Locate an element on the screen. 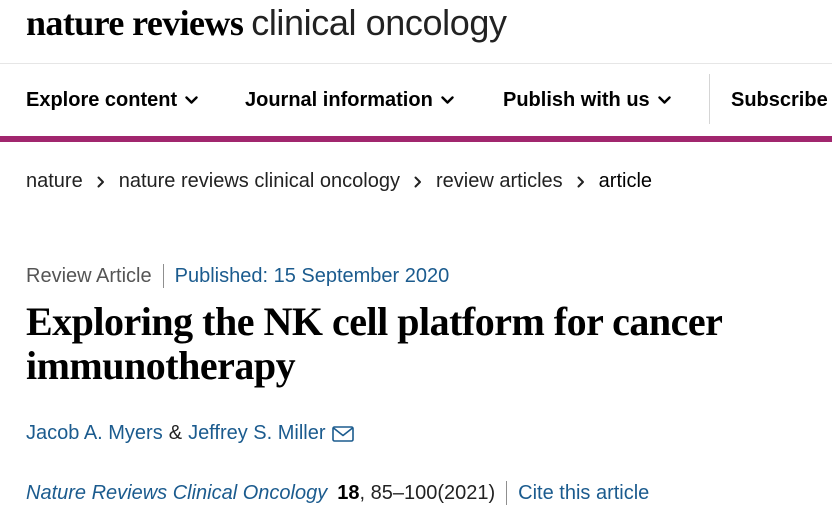 The width and height of the screenshot is (832, 516). nav-subscribe-label: Subscribe is located at coordinates (779, 100).